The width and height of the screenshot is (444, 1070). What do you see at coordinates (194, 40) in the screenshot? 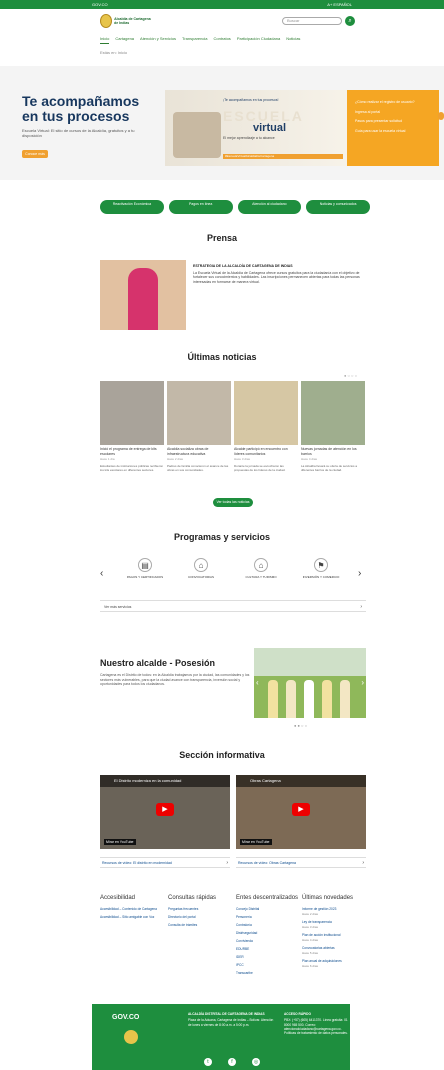
I see `nav-item-transparencia: Transparencia` at bounding box center [194, 40].